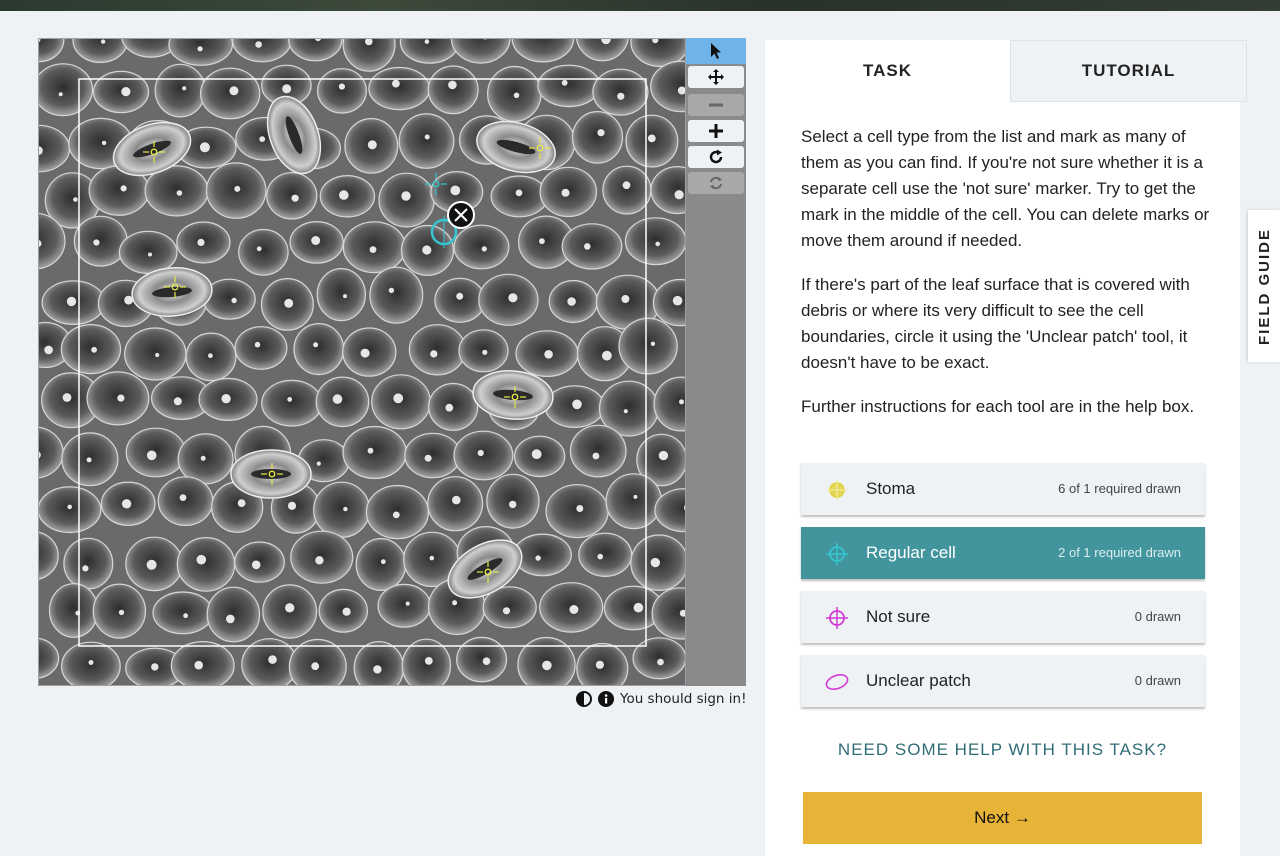  I want to click on zoom-in-button, so click(716, 131).